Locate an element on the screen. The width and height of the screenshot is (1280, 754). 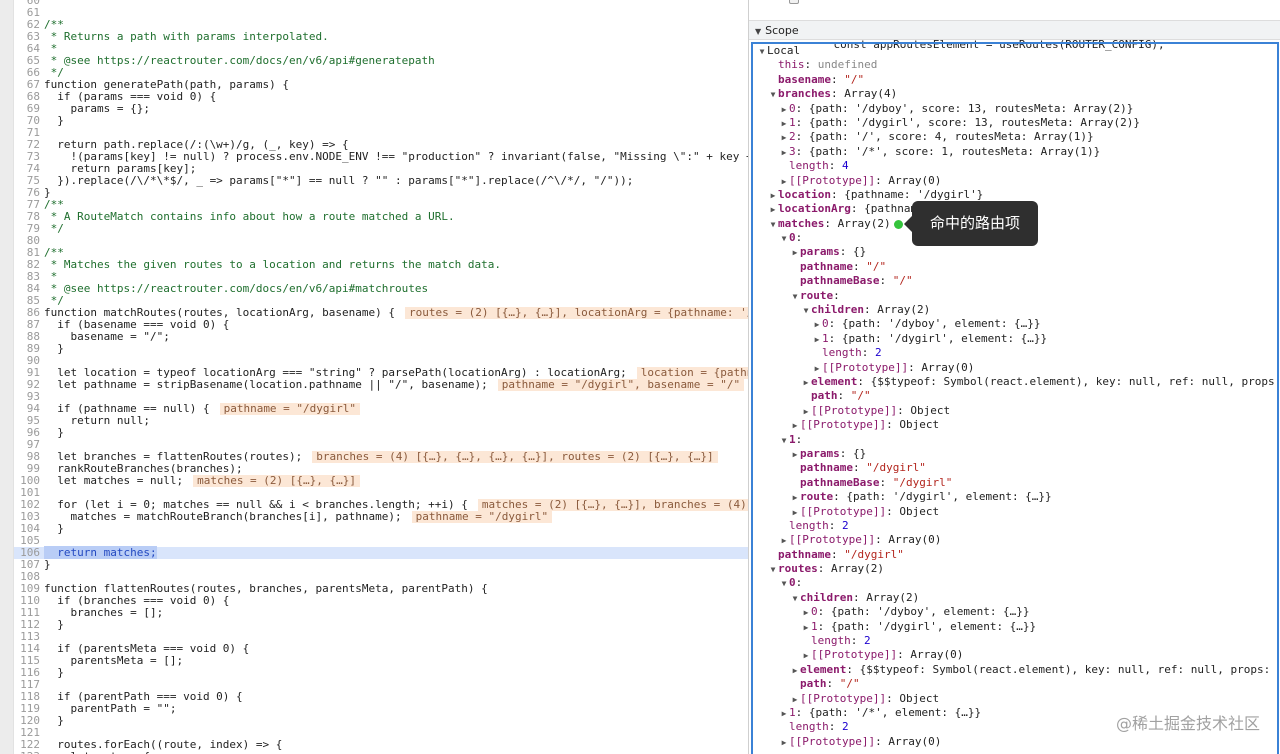
scope-tree-row: ▼ Local is located at coordinates (1013, 51).